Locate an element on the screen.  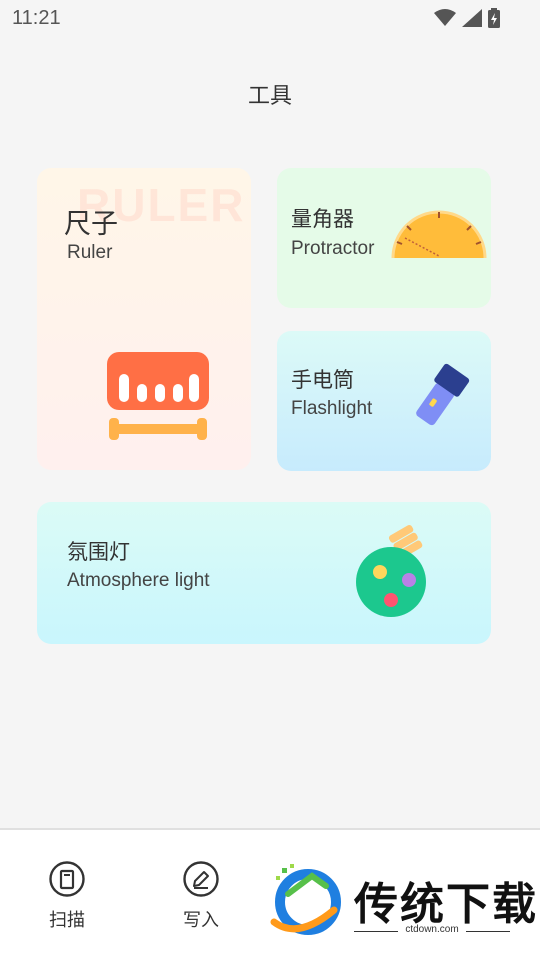
ruler-subtitle: Ruler is located at coordinates (90, 252).